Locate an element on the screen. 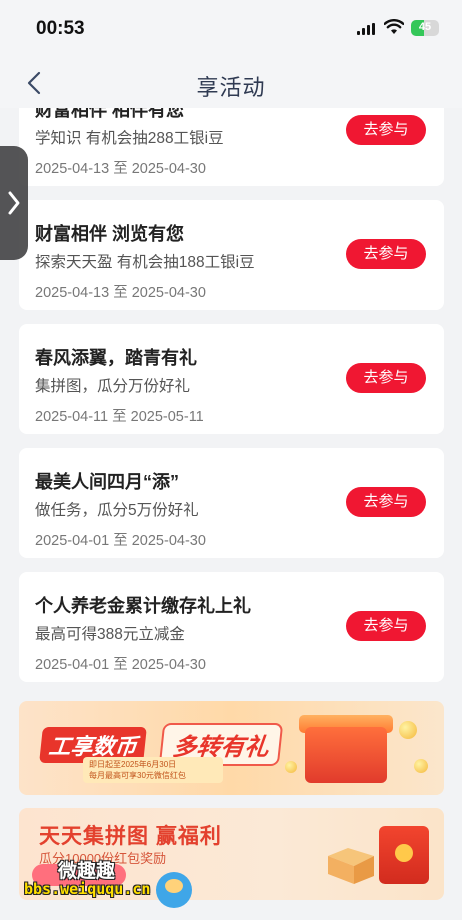  status-bar: 00:53 45 is located at coordinates (231, 29).